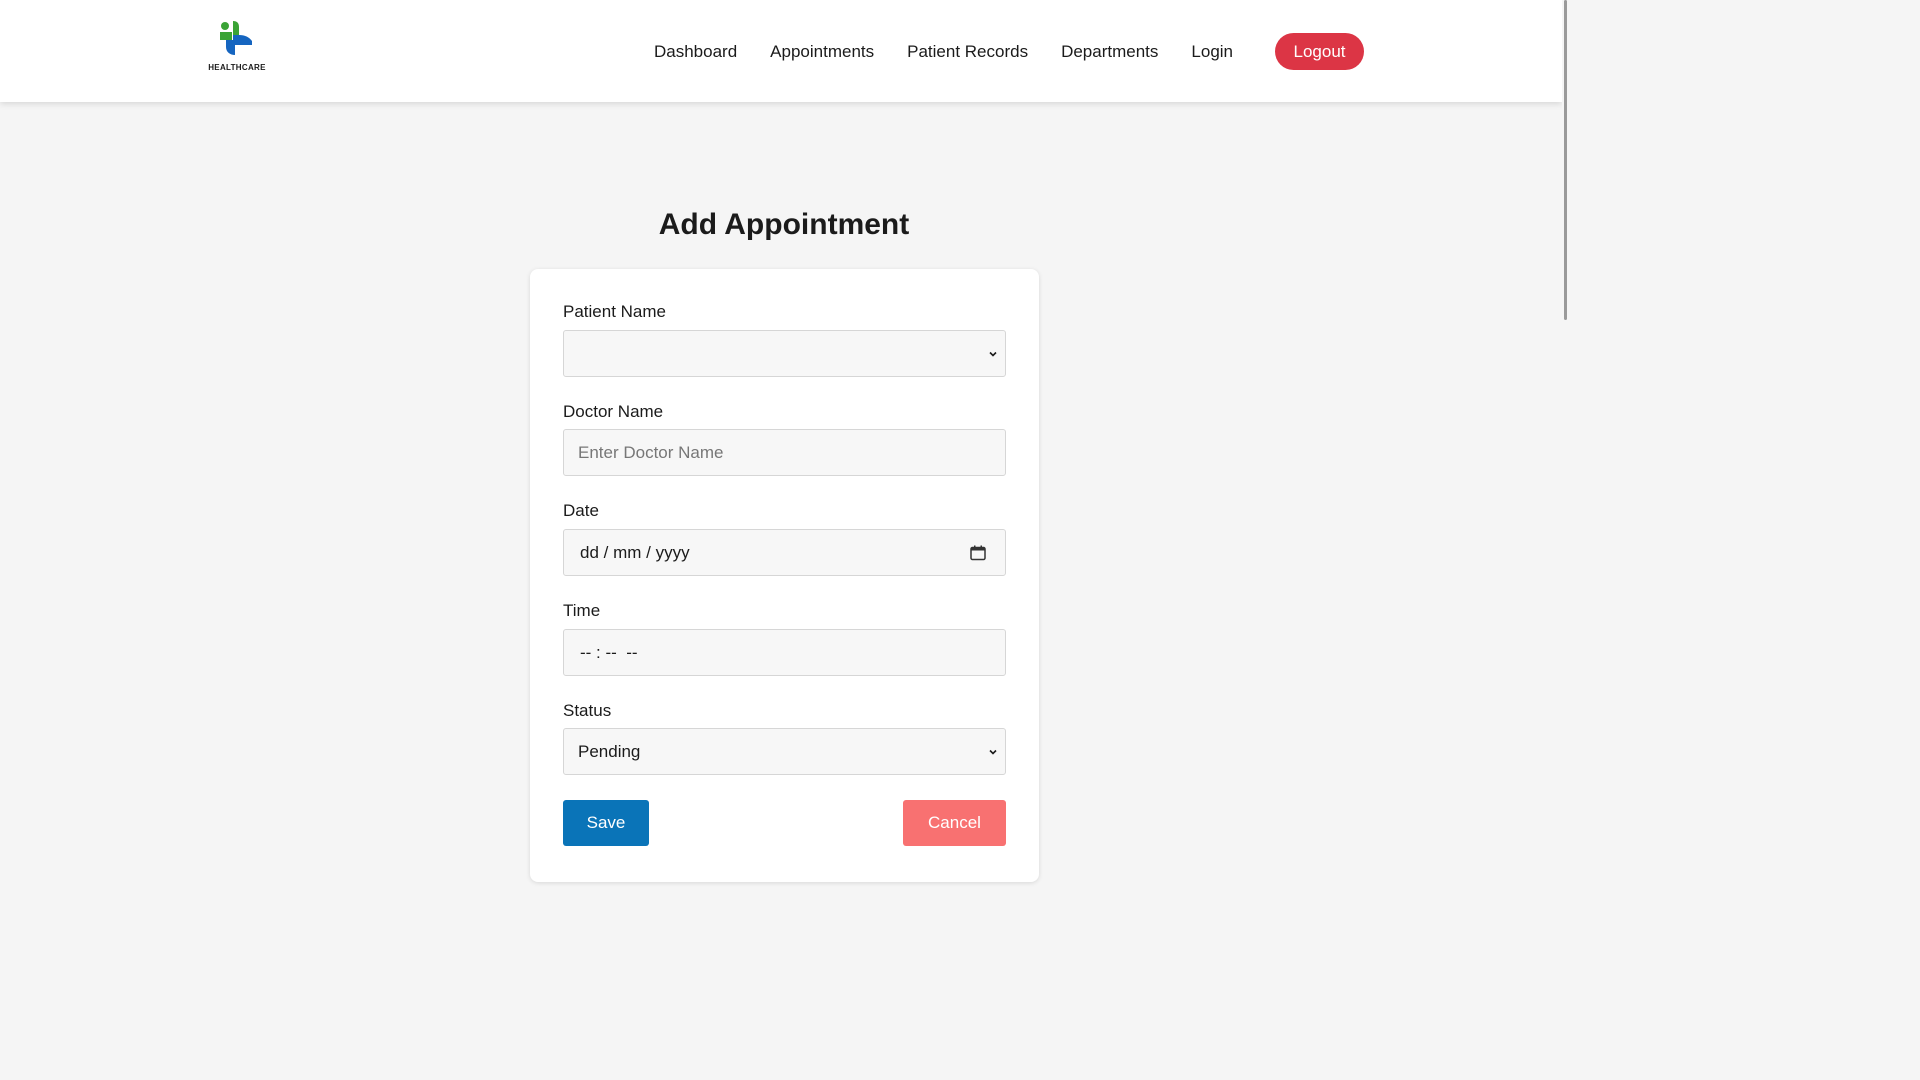 This screenshot has width=1920, height=1080. Describe the element at coordinates (954, 823) in the screenshot. I see `cancel-button: Cancel` at that location.